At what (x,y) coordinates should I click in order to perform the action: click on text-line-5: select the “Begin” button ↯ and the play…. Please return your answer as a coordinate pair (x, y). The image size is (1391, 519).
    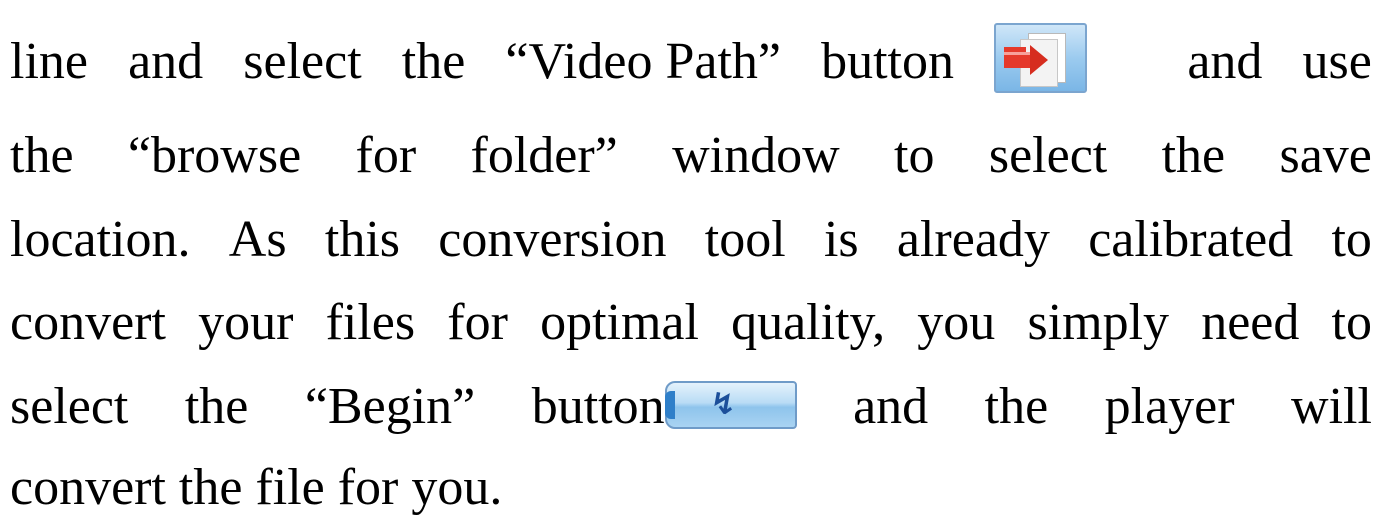
    Looking at the image, I should click on (691, 407).